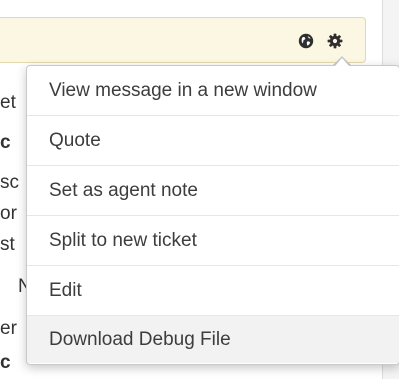  I want to click on menu-item-set-agent-note: Set as agent note, so click(213, 191).